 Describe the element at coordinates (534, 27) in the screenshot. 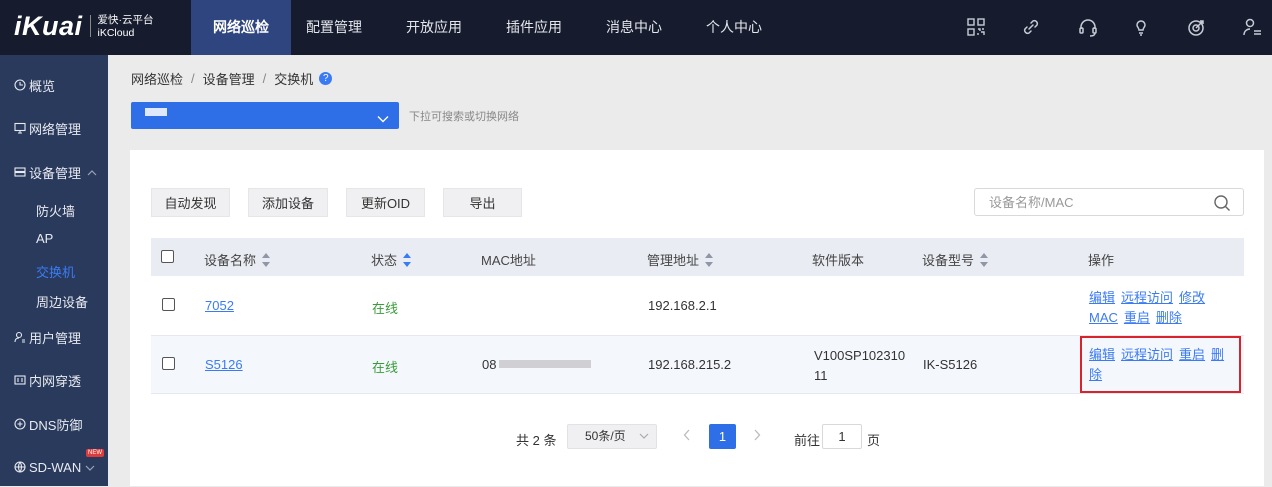

I see `topnav-plugin-apps: 插件应用` at that location.